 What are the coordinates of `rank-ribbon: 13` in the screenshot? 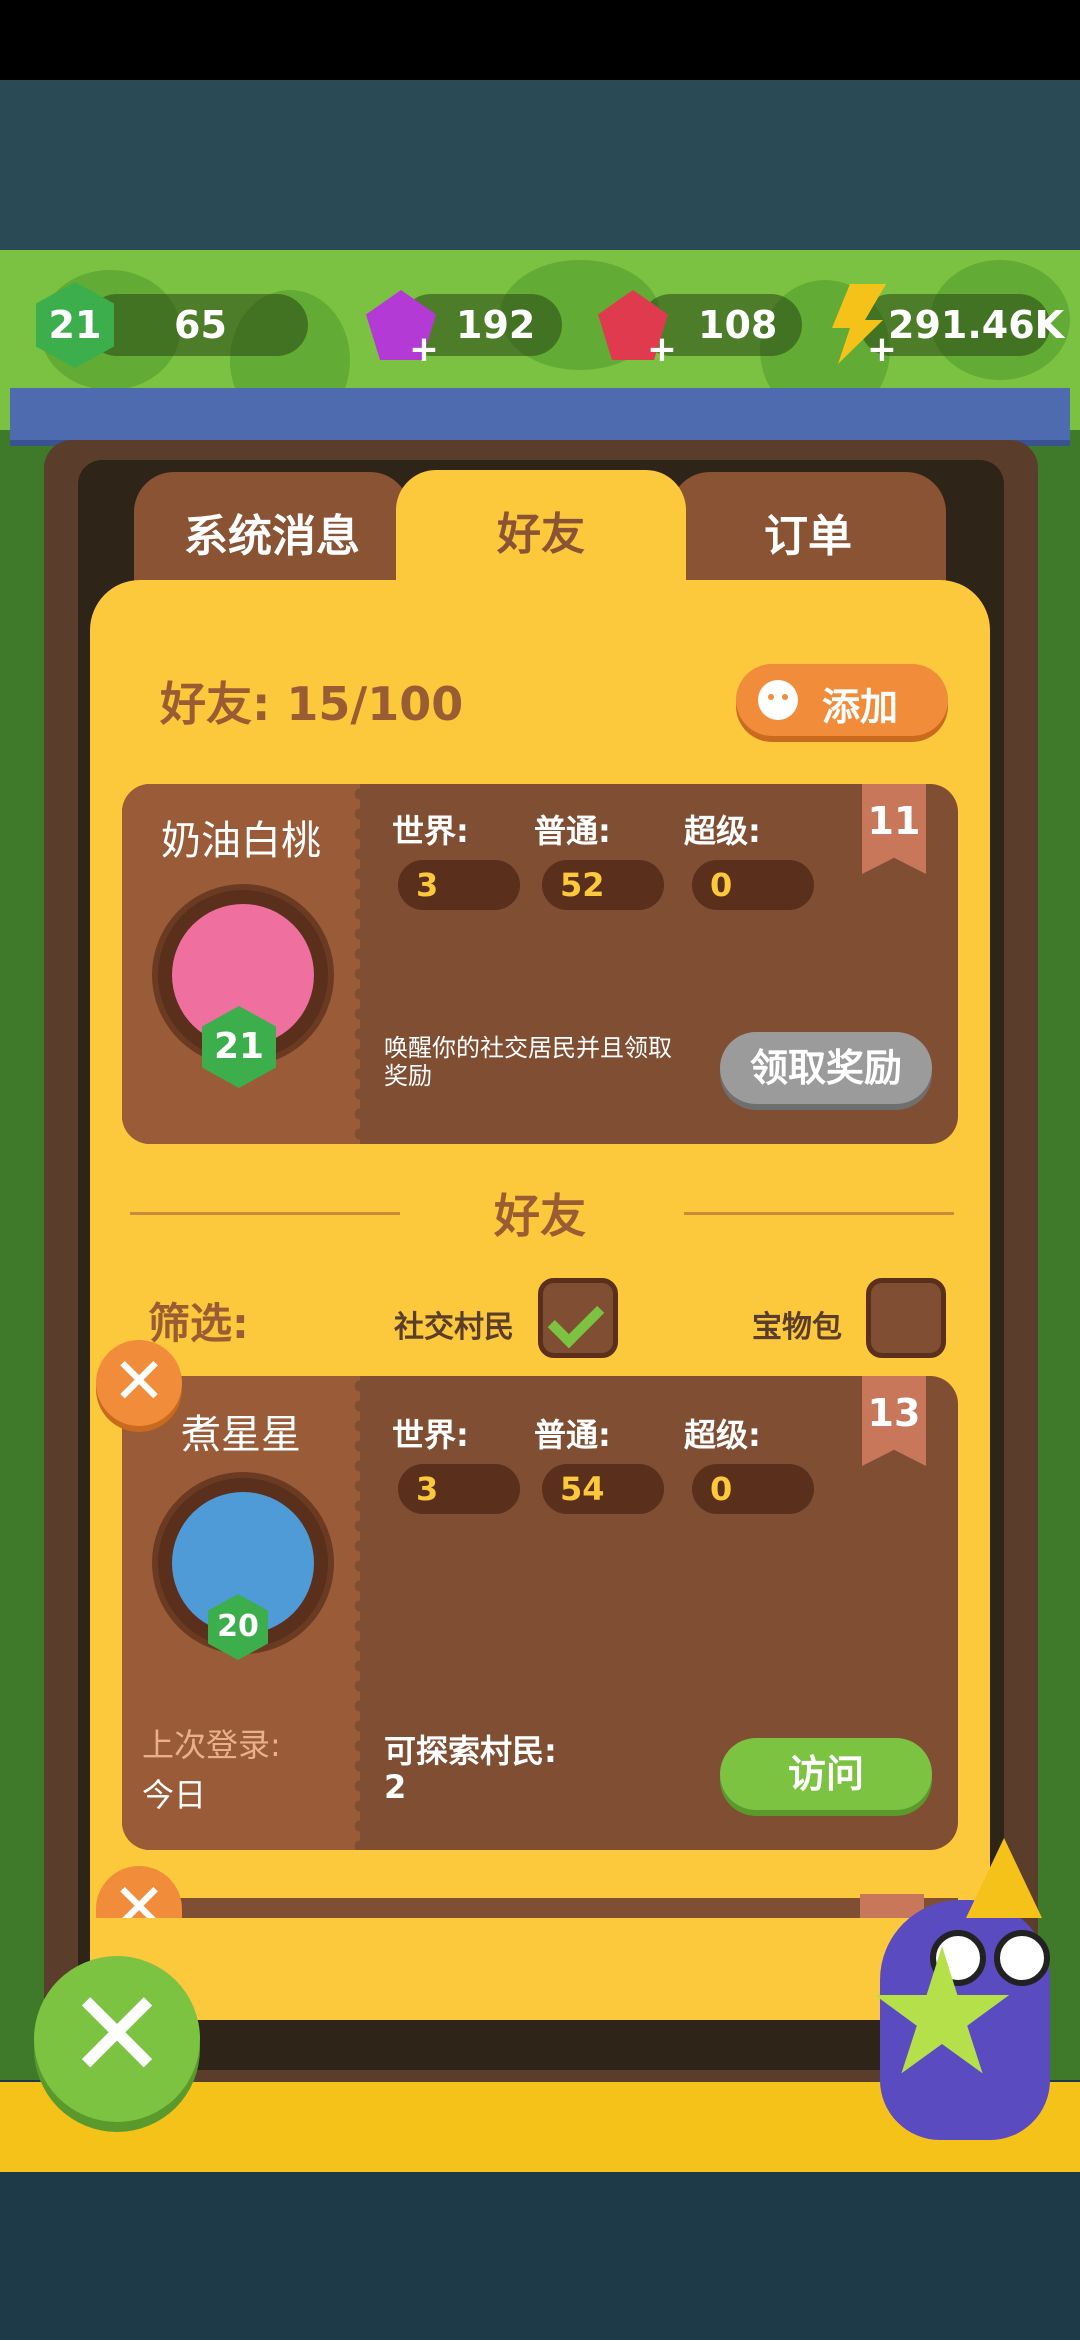 It's located at (894, 1421).